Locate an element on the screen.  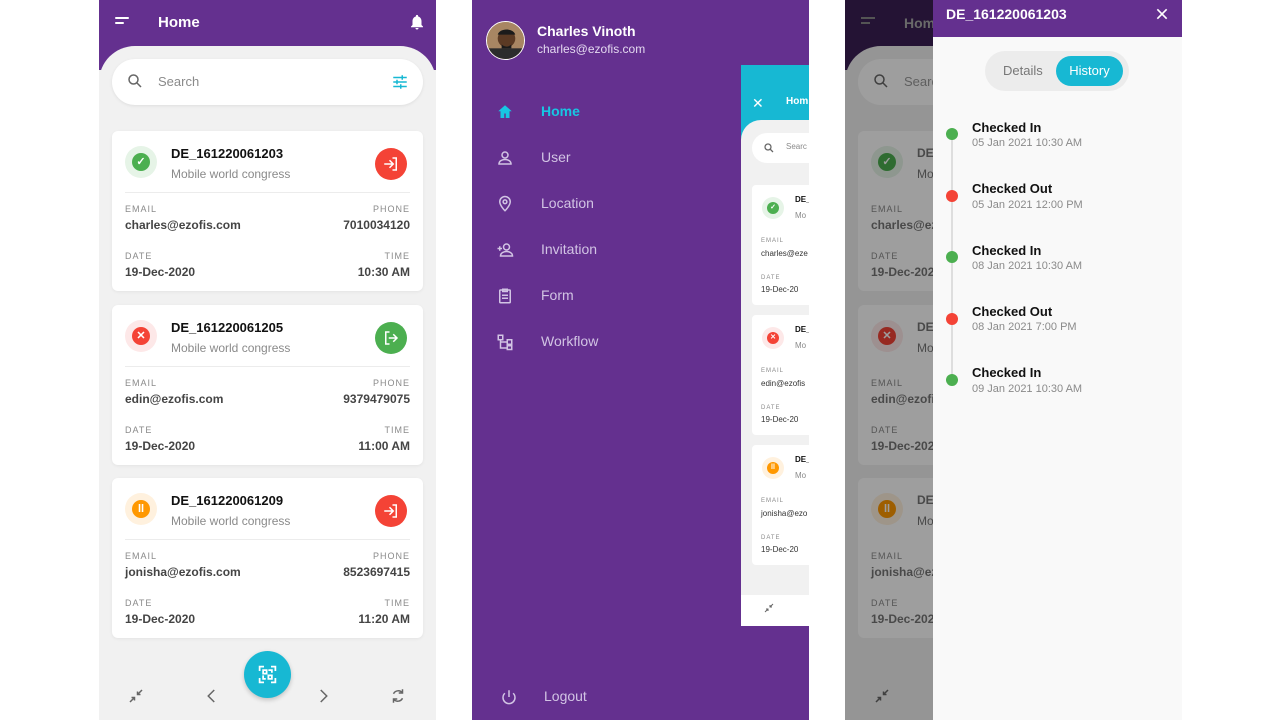
avatar is located at coordinates (505, 40).